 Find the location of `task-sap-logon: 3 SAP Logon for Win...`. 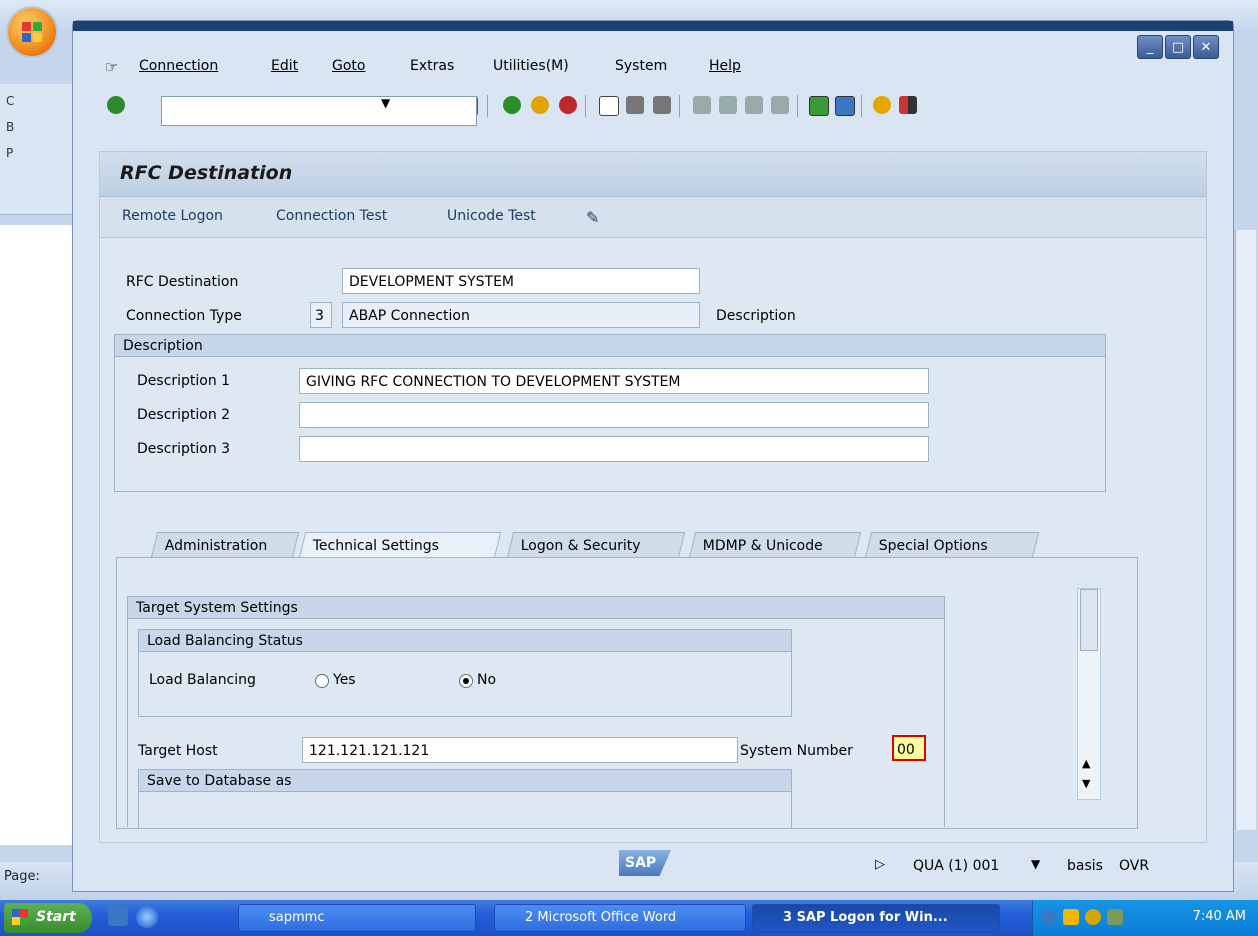

task-sap-logon: 3 SAP Logon for Win... is located at coordinates (876, 918).